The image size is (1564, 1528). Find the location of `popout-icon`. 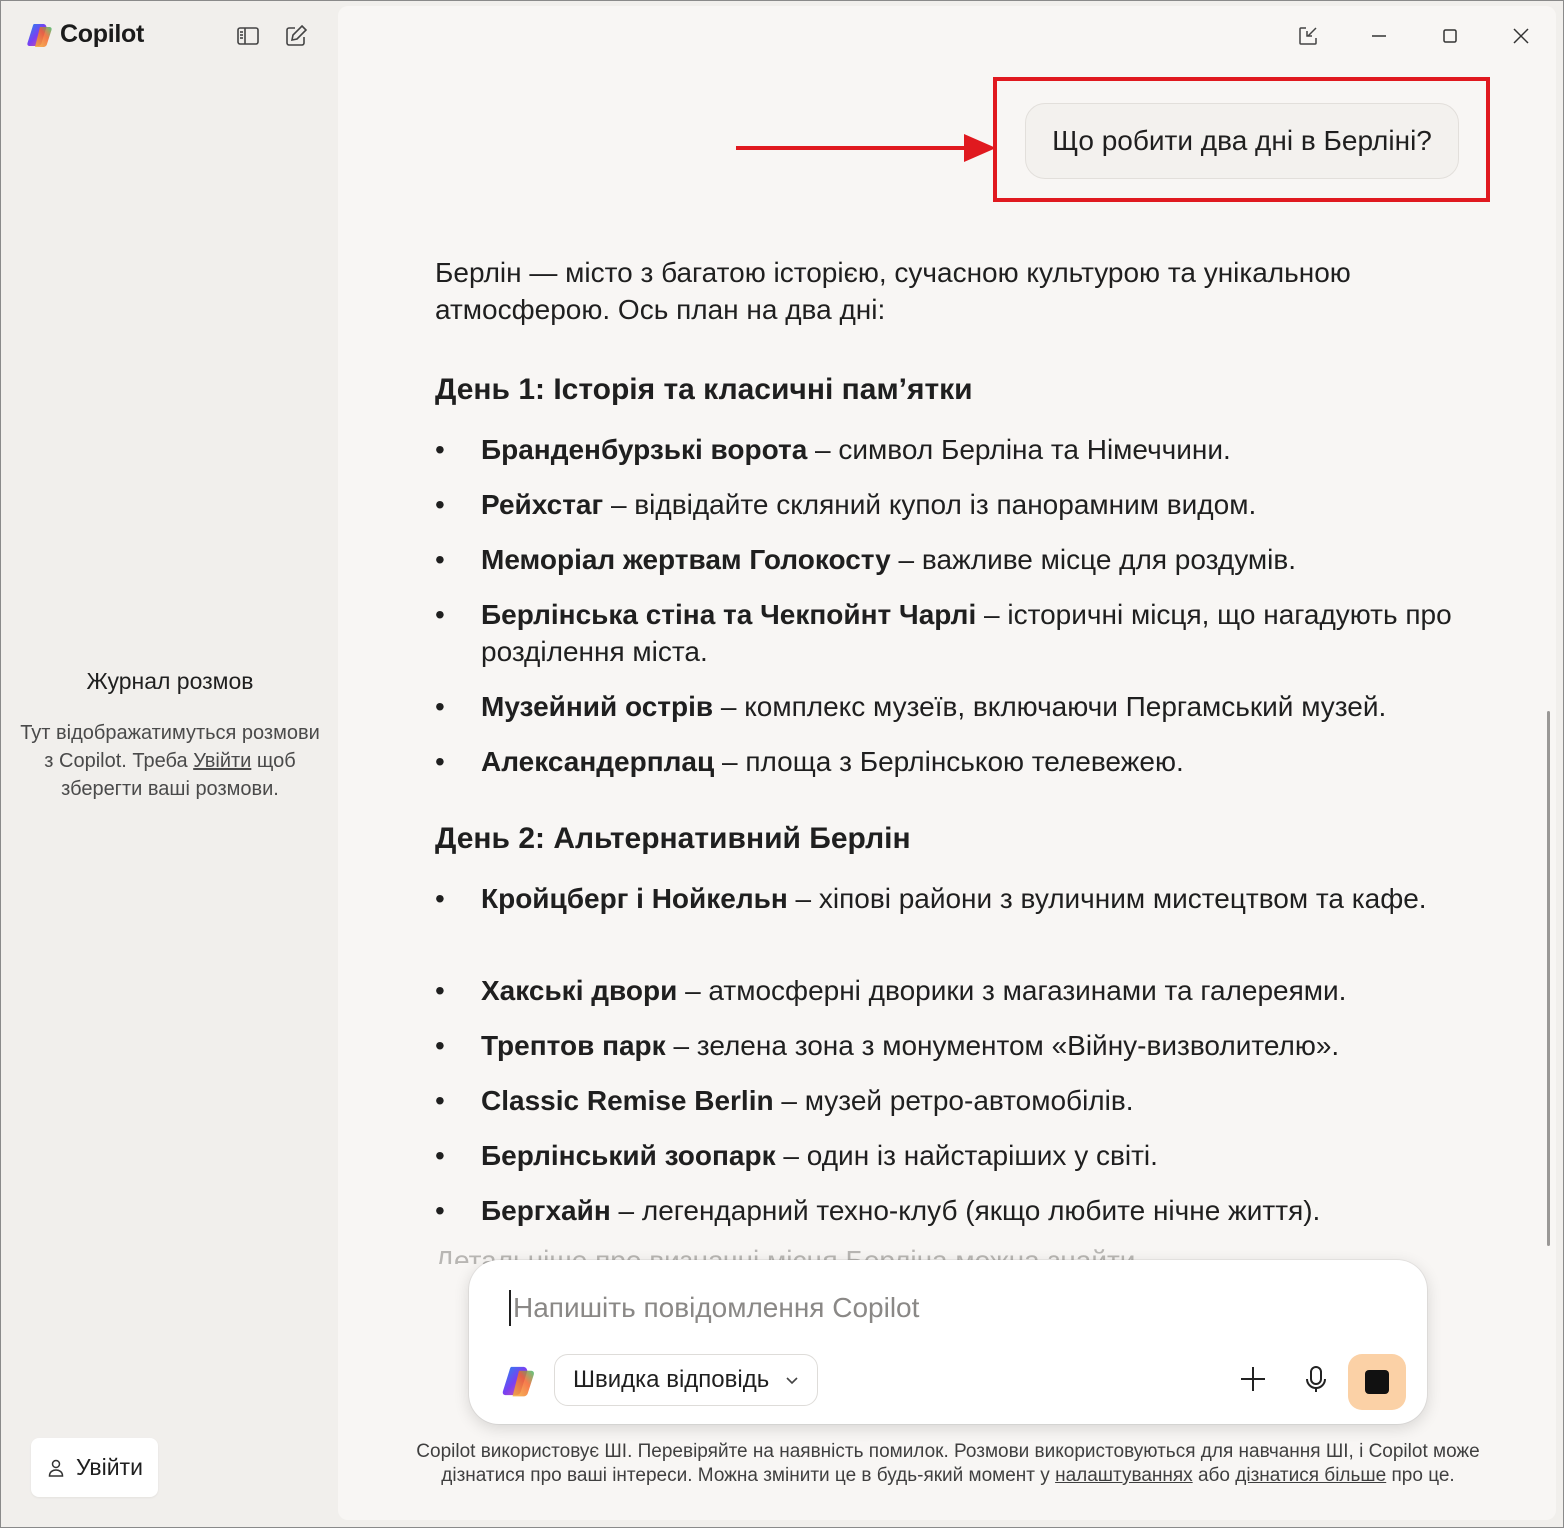

popout-icon is located at coordinates (1307, 36).